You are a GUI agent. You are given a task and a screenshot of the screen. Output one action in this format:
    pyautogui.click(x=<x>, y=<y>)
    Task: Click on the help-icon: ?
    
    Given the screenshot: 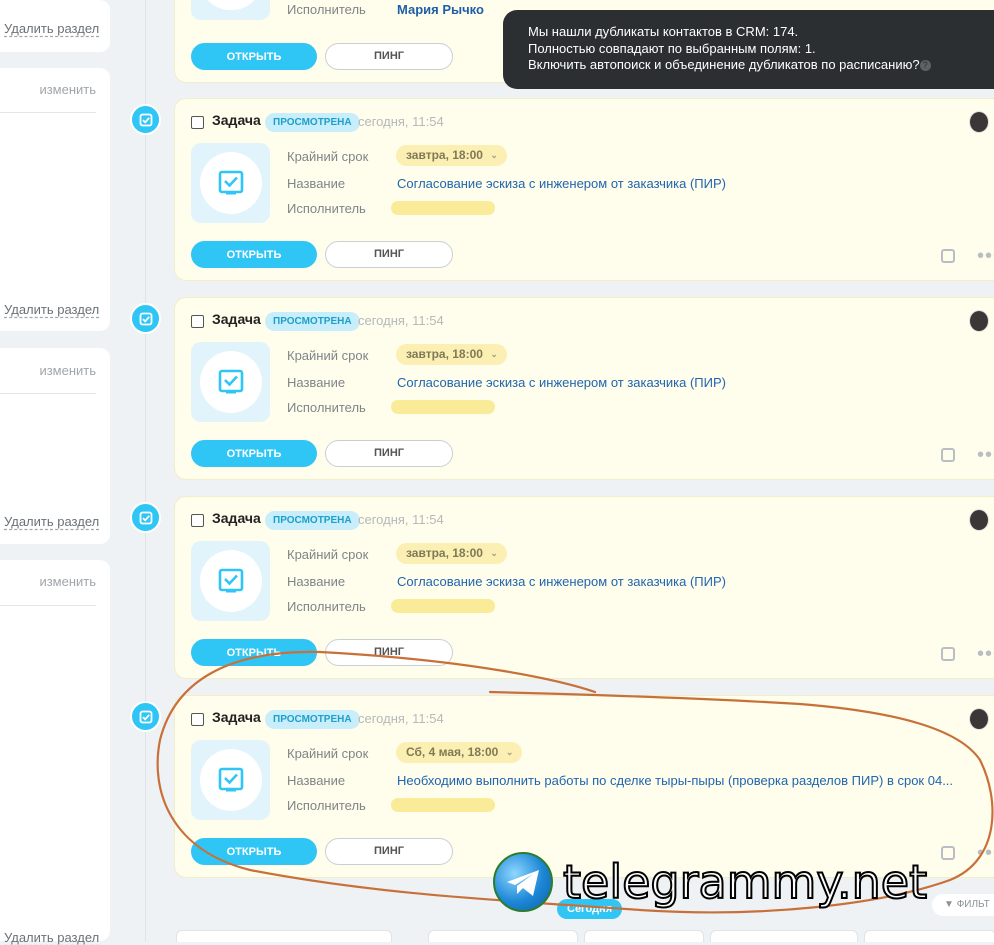 What is the action you would take?
    pyautogui.click(x=925, y=66)
    